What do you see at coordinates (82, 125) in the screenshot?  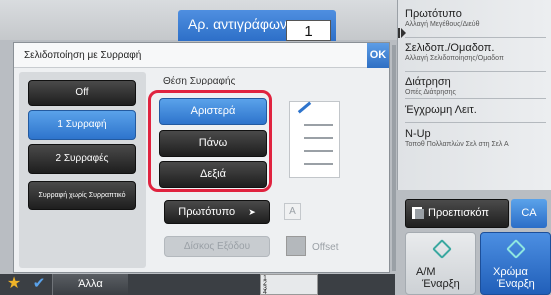 I see `staple-one-button: 1 Συρραφή` at bounding box center [82, 125].